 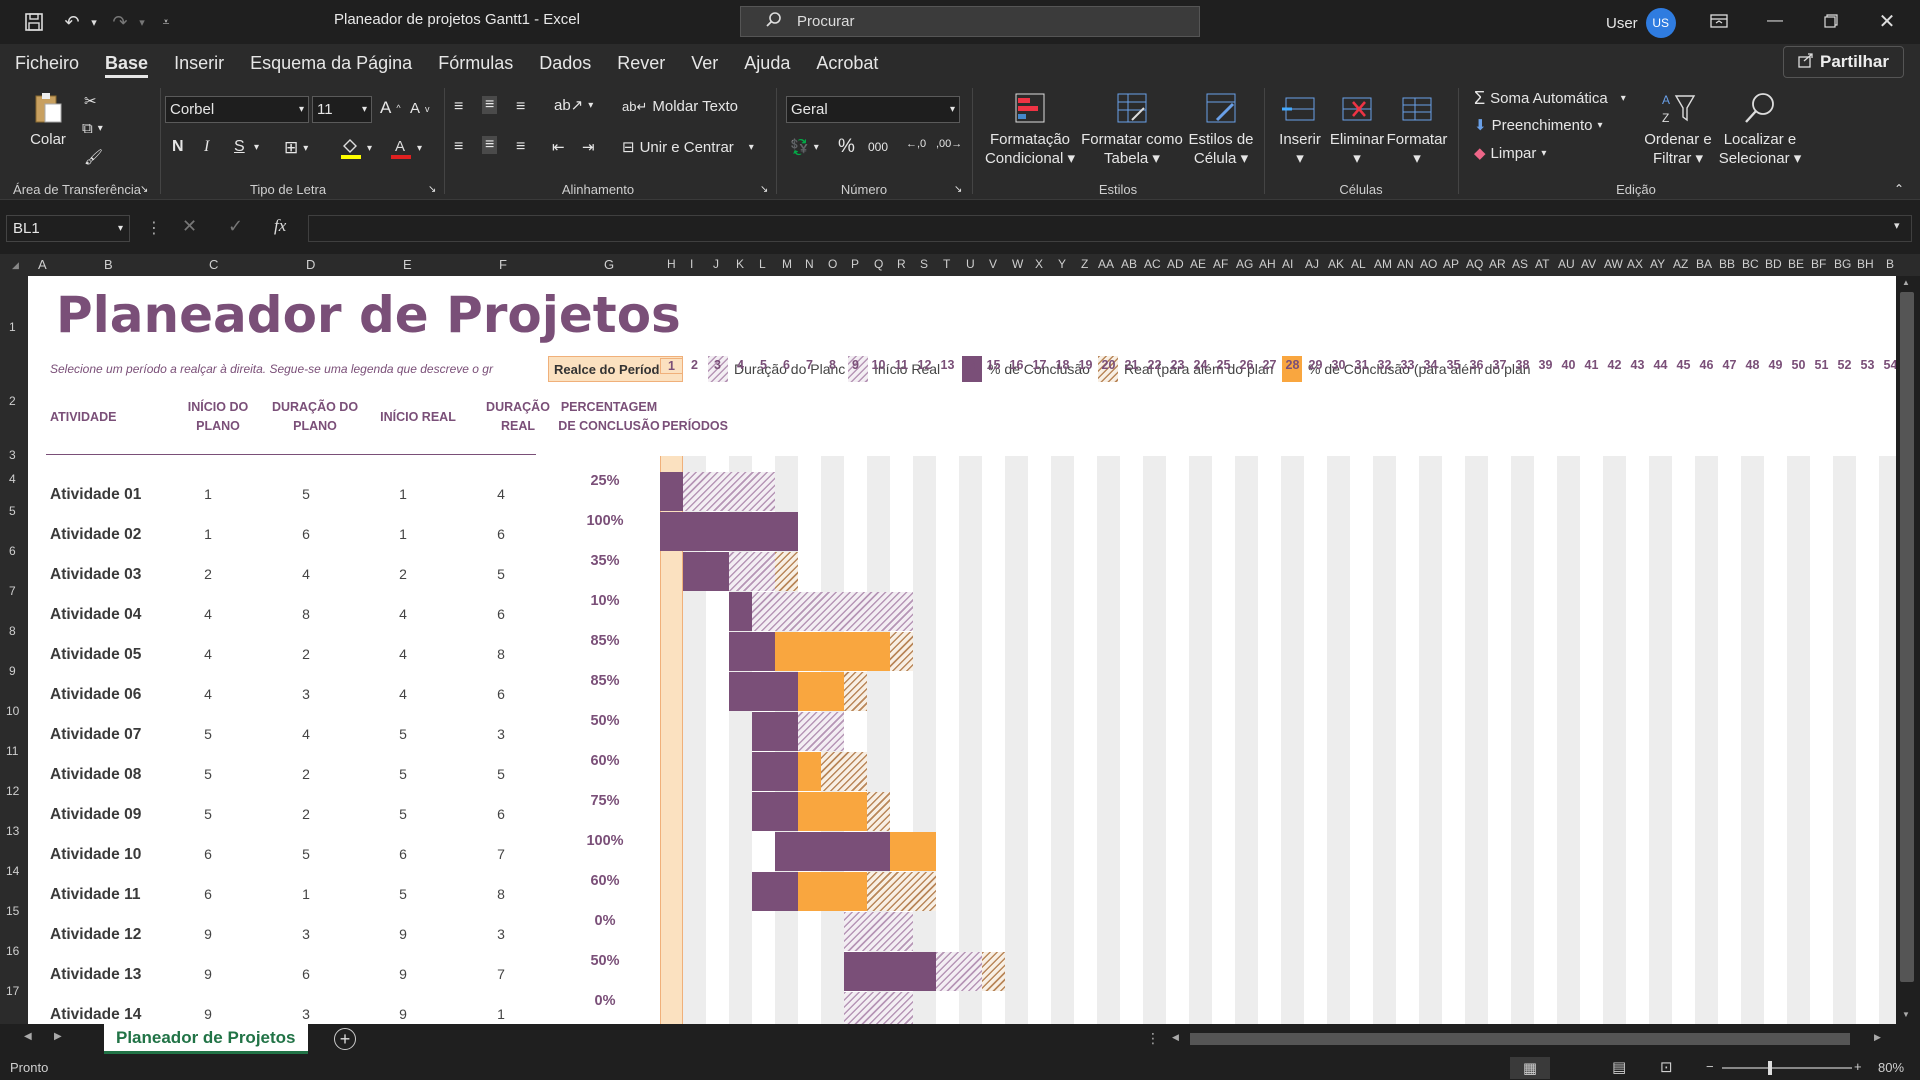 I want to click on column-header: BG, so click(x=1842, y=264).